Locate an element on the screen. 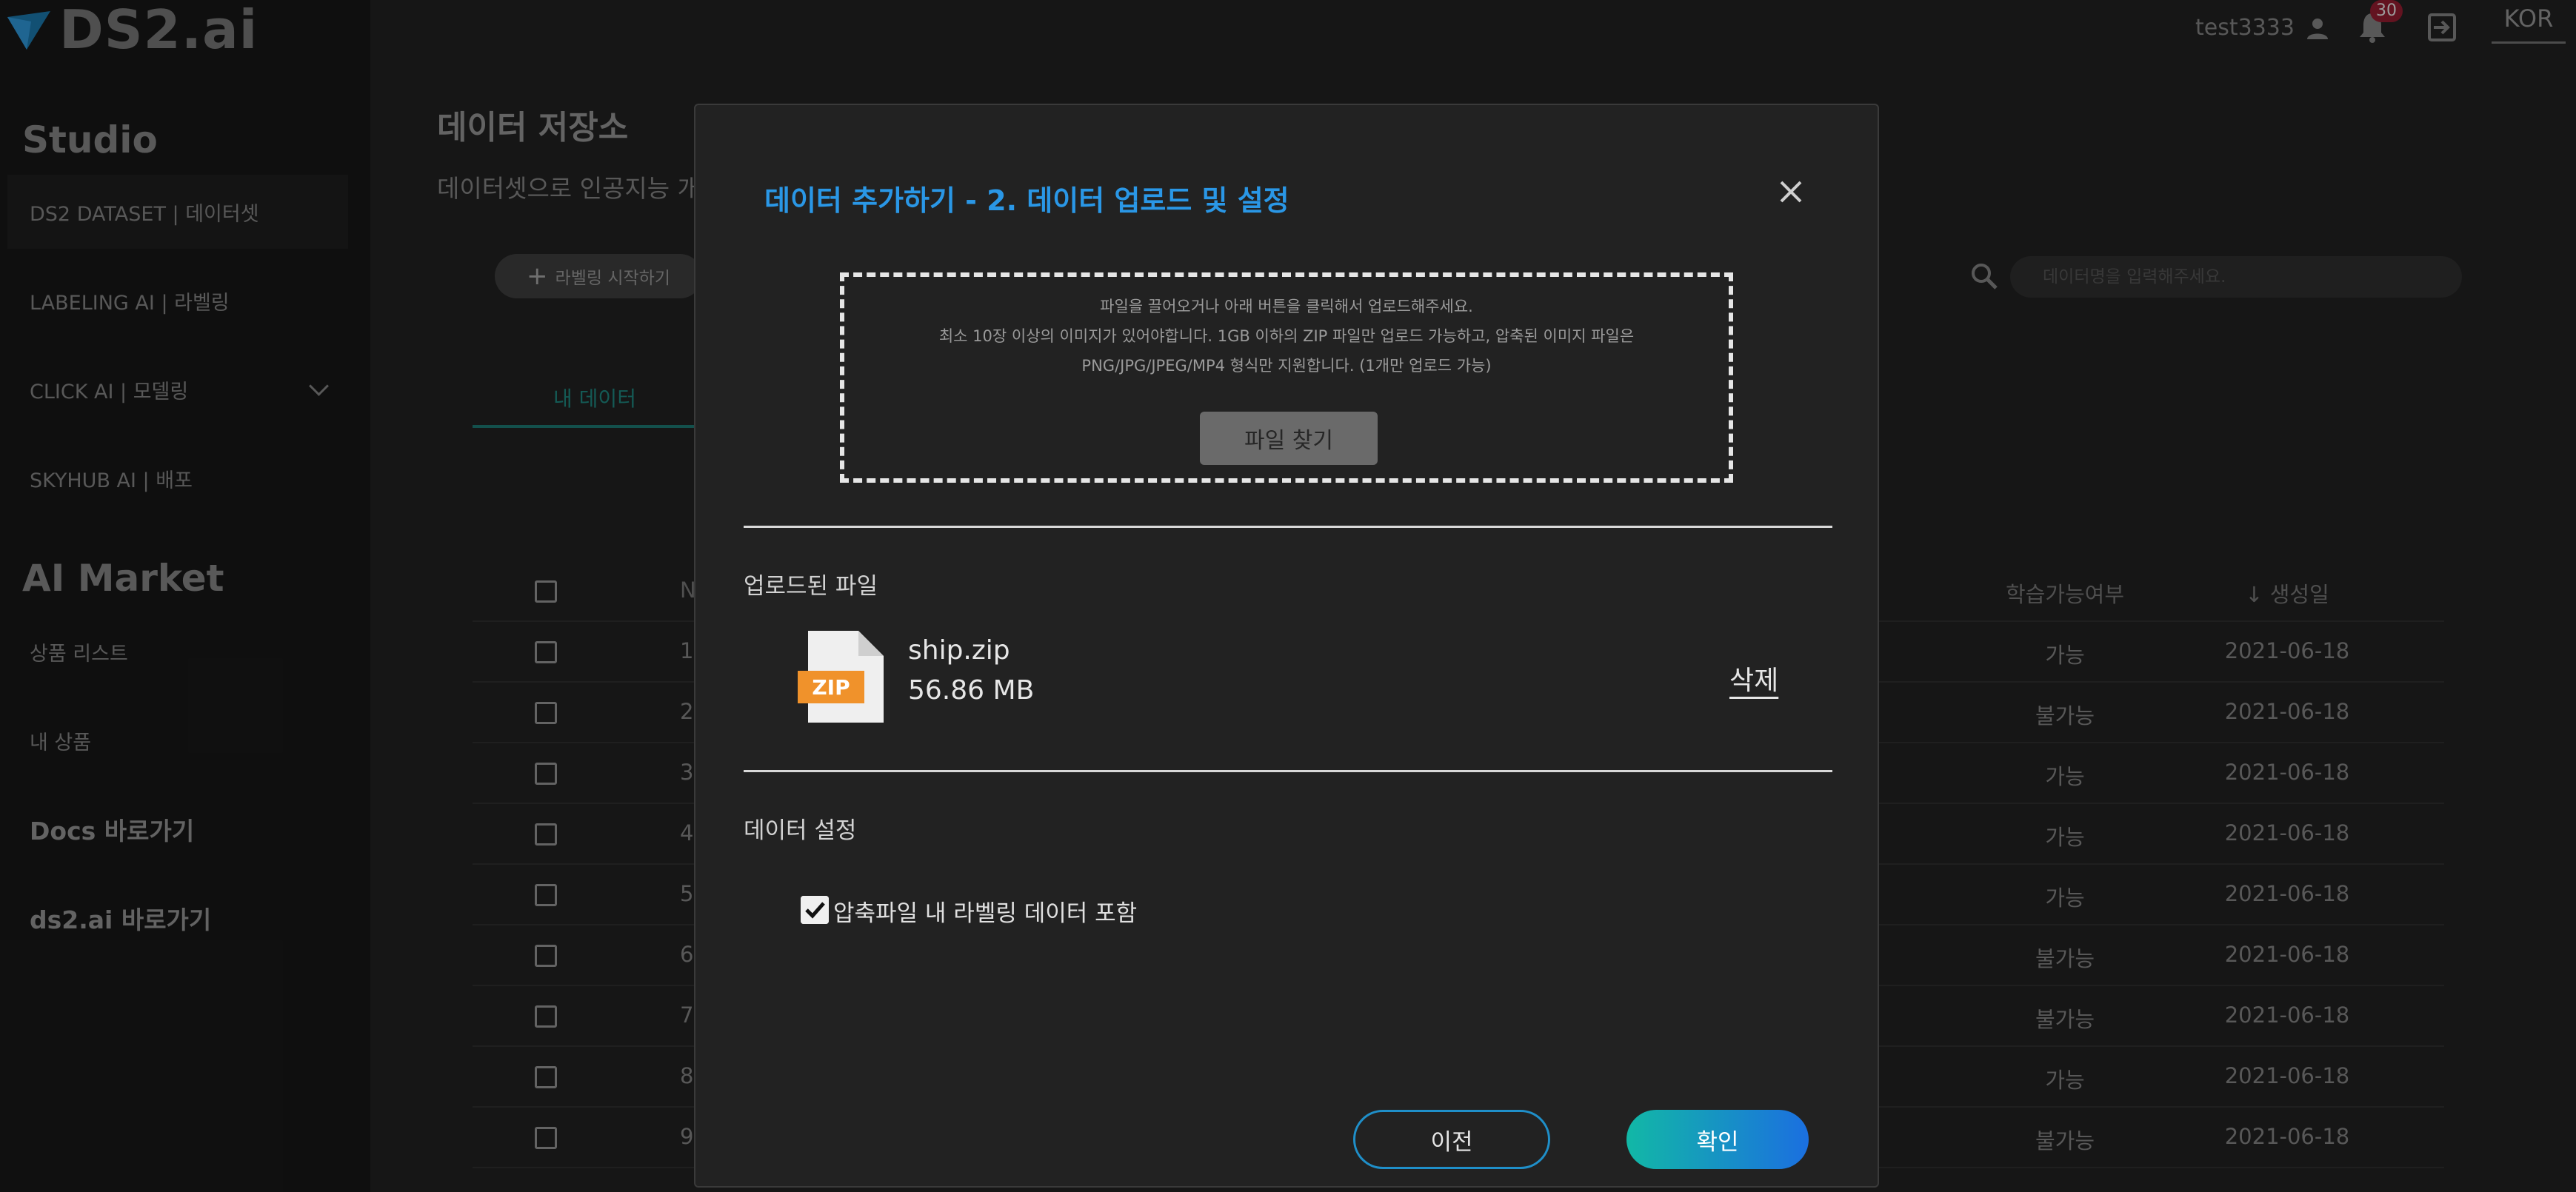 The image size is (2576, 1192). zip-file-icon: ZIP is located at coordinates (841, 677).